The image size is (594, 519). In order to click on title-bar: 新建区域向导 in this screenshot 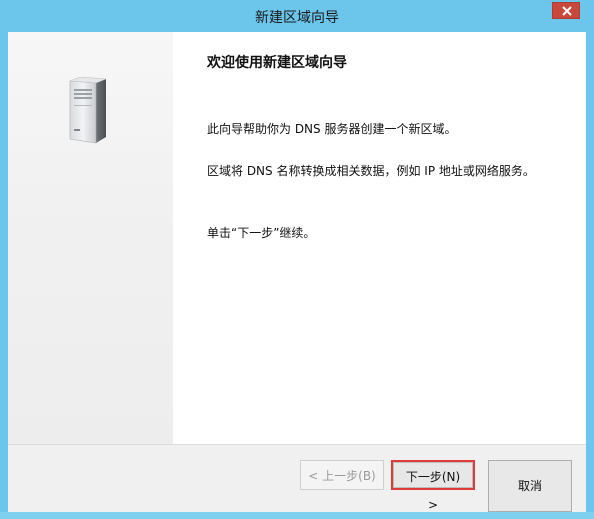, I will do `click(297, 16)`.